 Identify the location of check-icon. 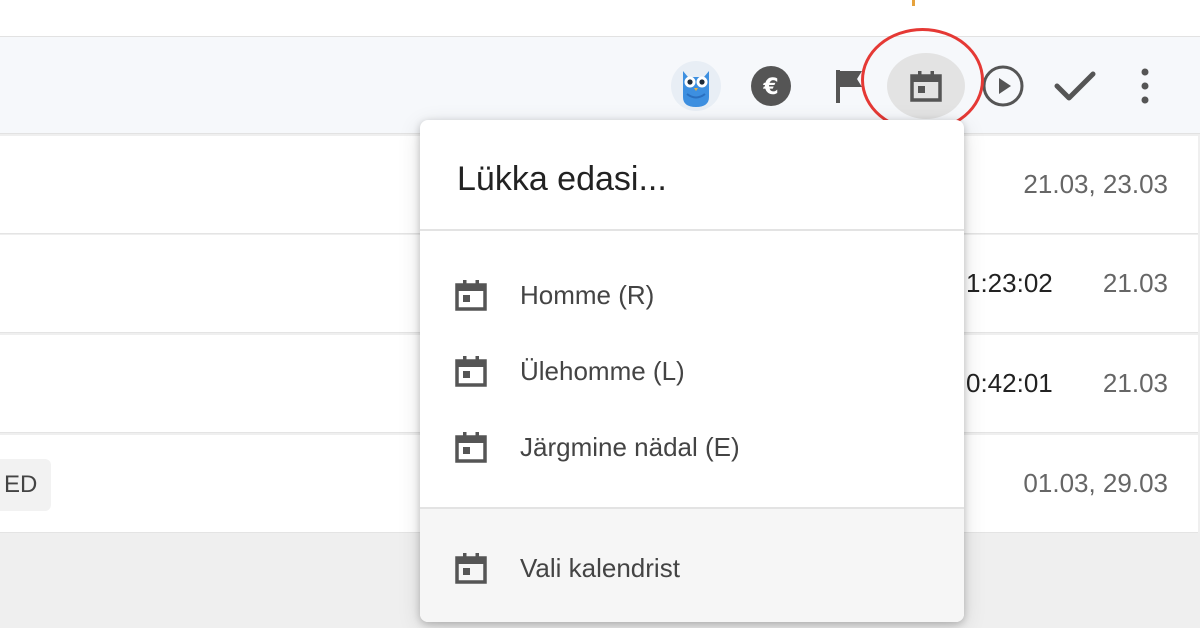
(1075, 86).